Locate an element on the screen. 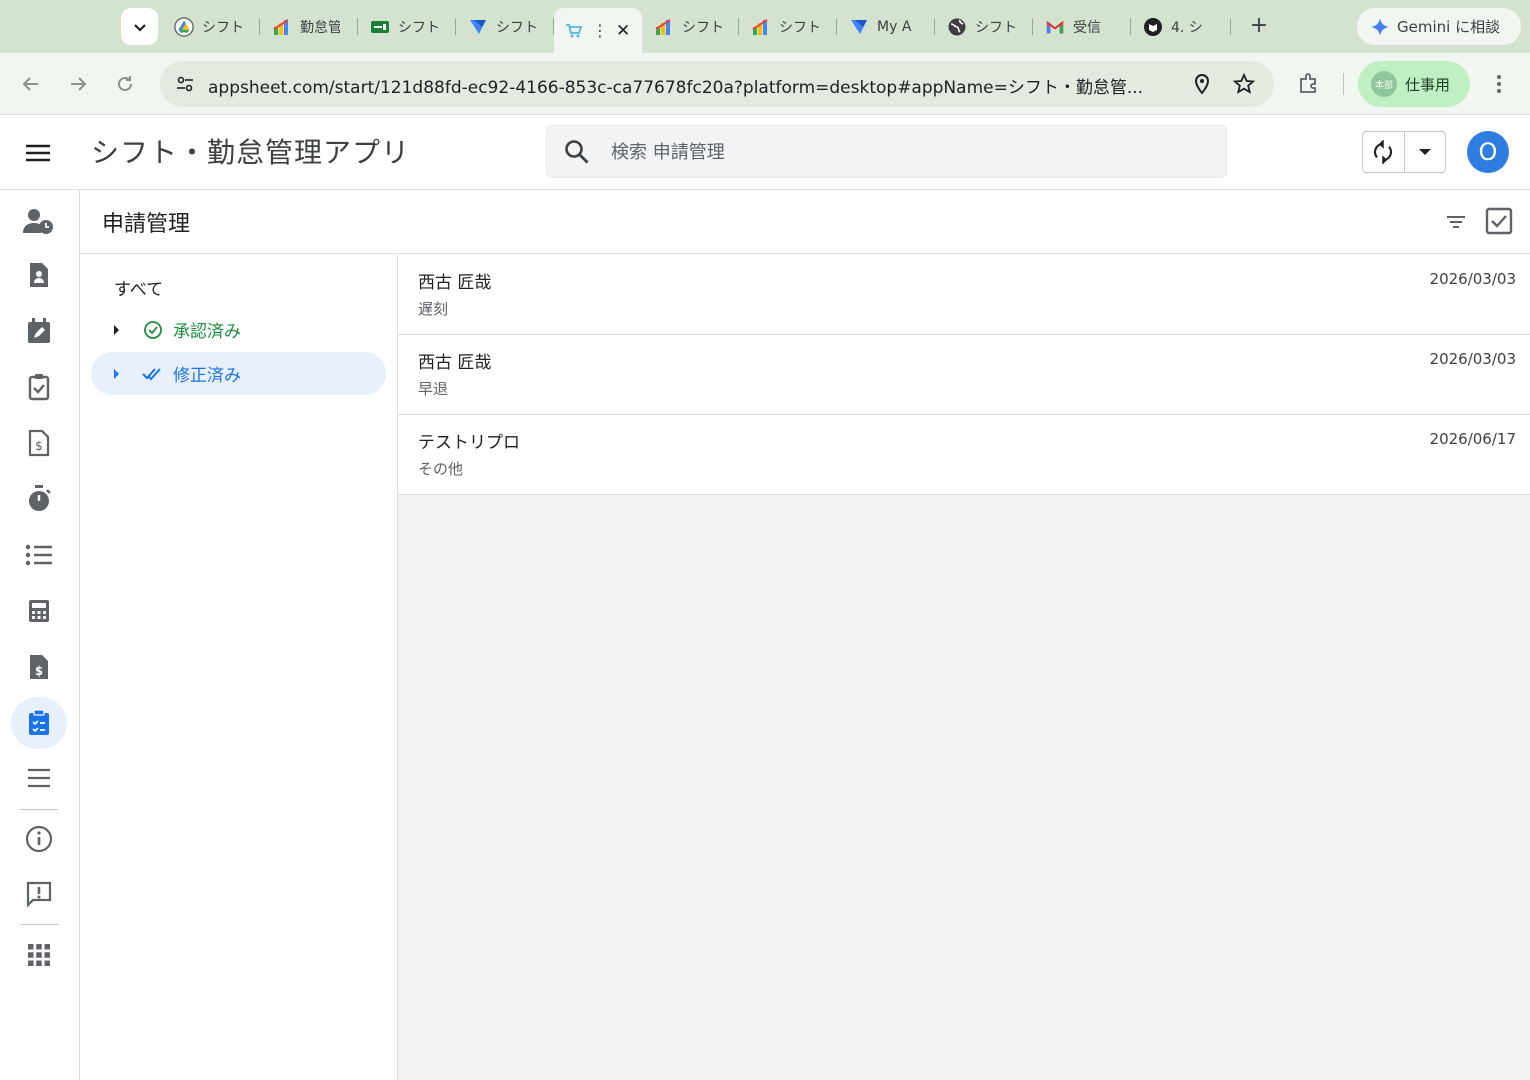 Image resolution: width=1530 pixels, height=1080 pixels. browser-tab: 4. シ is located at coordinates (1181, 26).